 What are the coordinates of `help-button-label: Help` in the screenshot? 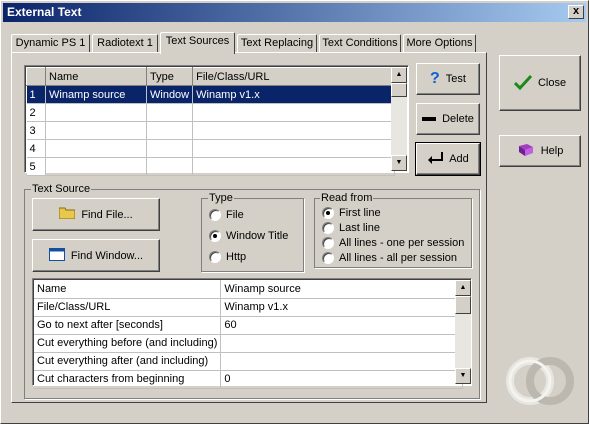 It's located at (552, 151).